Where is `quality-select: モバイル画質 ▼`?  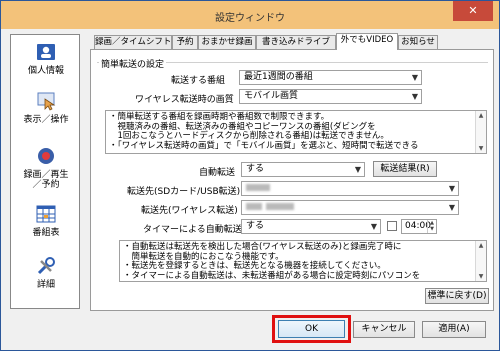 quality-select: モバイル画質 ▼ is located at coordinates (330, 96).